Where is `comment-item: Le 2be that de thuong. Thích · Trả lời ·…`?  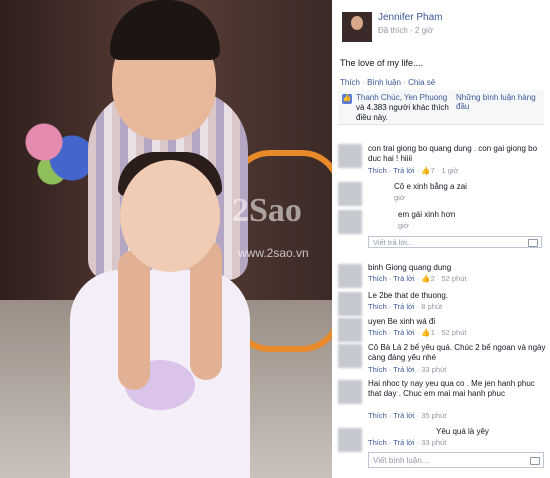
comment-item: Le 2be that de thuong. Thích · Trả lời ·… is located at coordinates (442, 303).